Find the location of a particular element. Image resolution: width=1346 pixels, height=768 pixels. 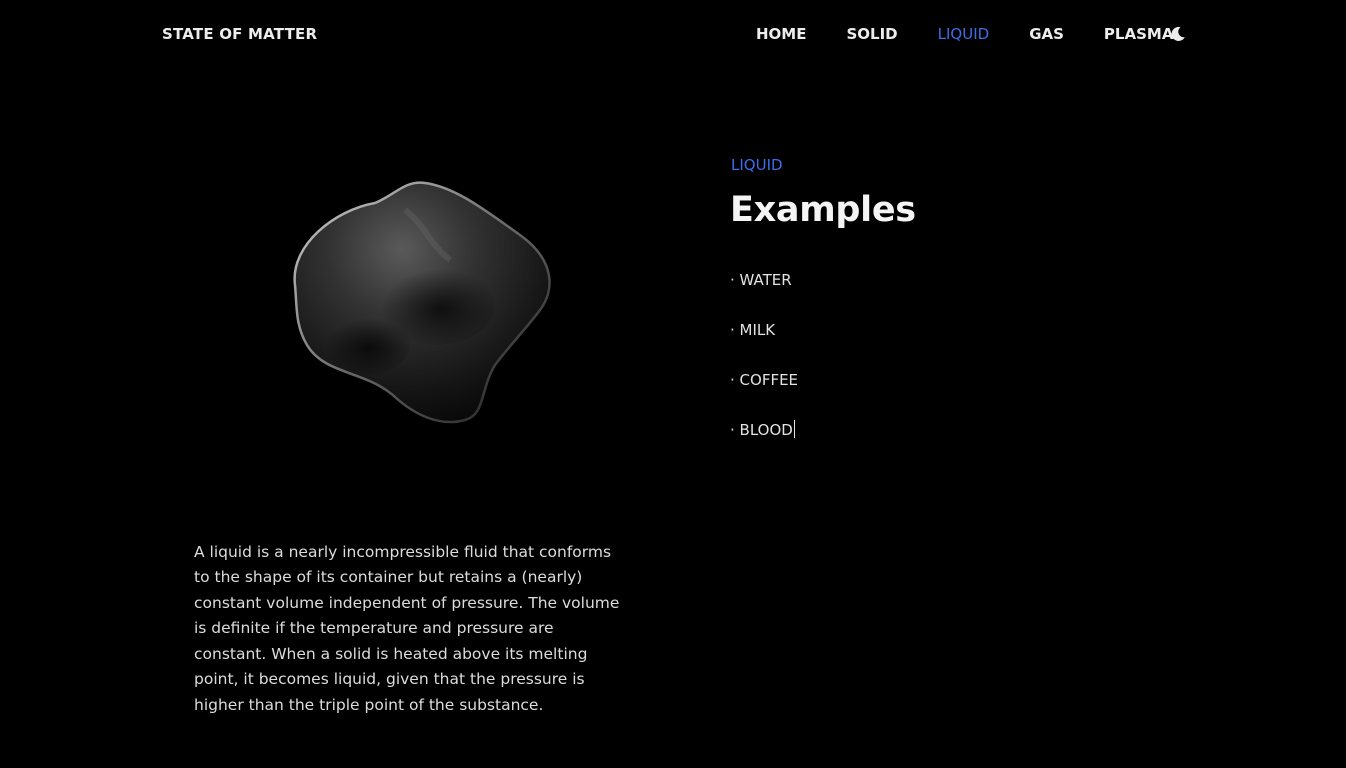

example-item: · WATER is located at coordinates (761, 280).